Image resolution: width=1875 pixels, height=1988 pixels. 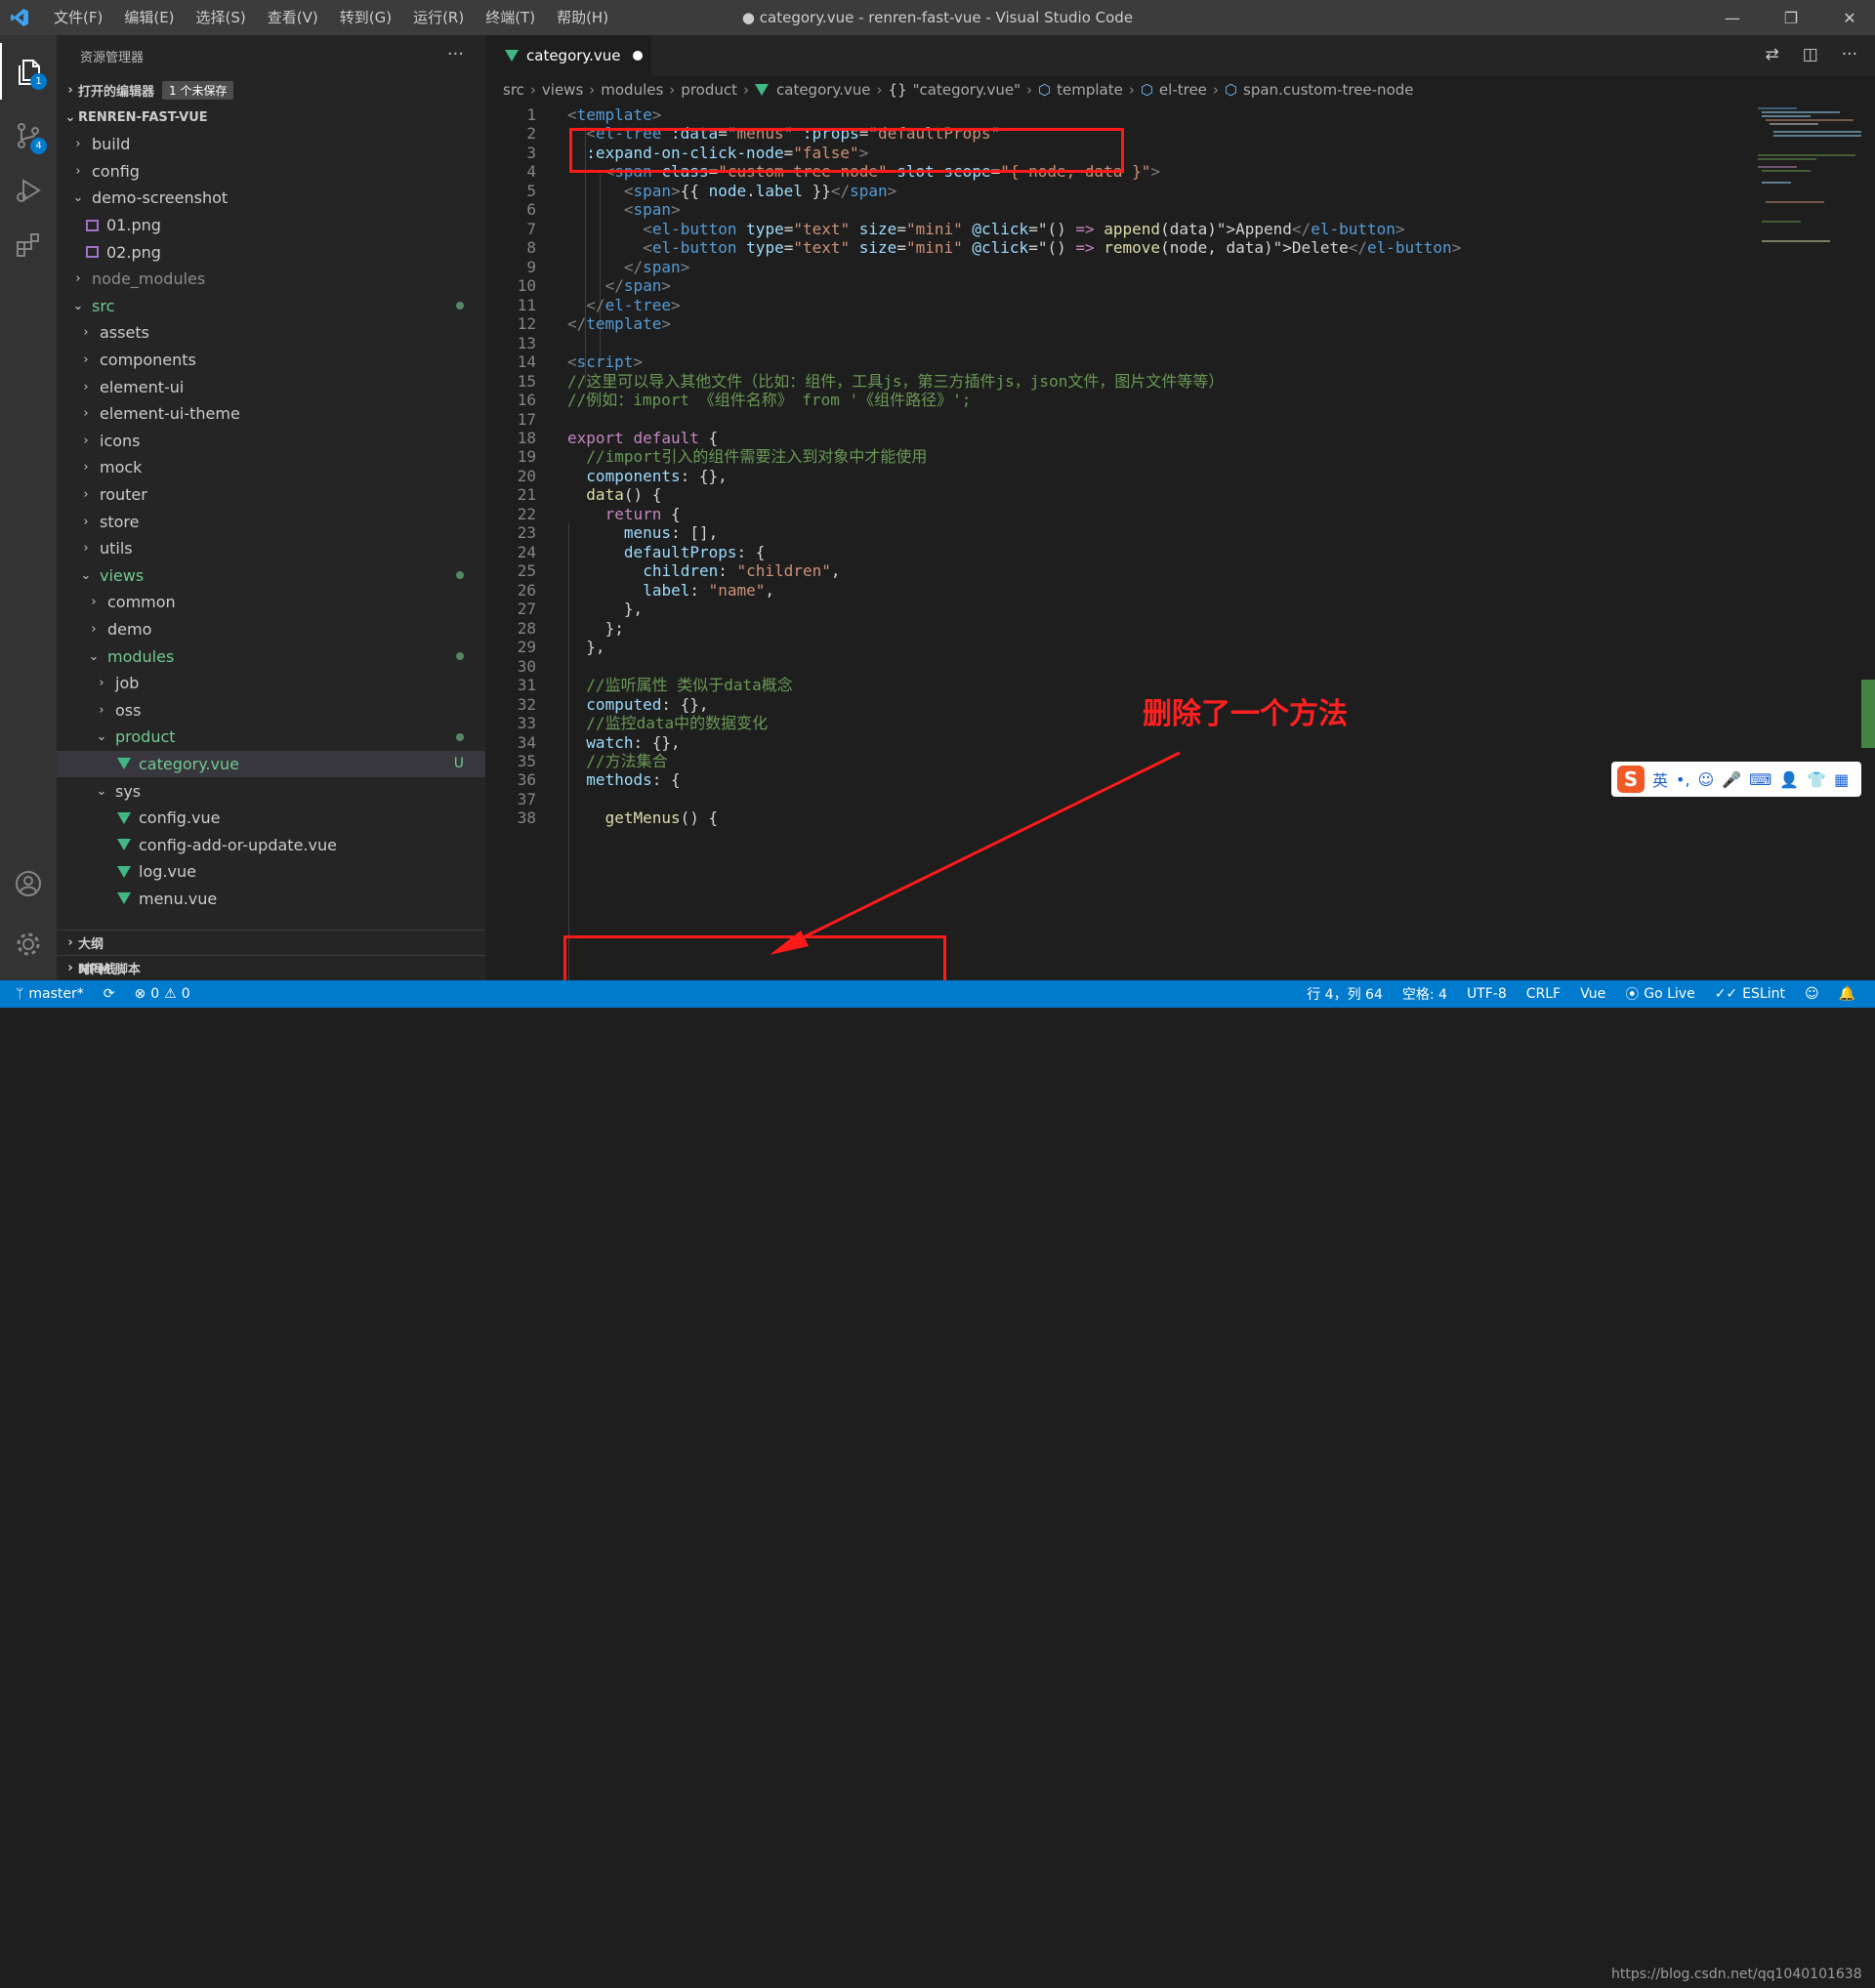 I want to click on unsaved-badge: 1 个未保存, so click(x=198, y=90).